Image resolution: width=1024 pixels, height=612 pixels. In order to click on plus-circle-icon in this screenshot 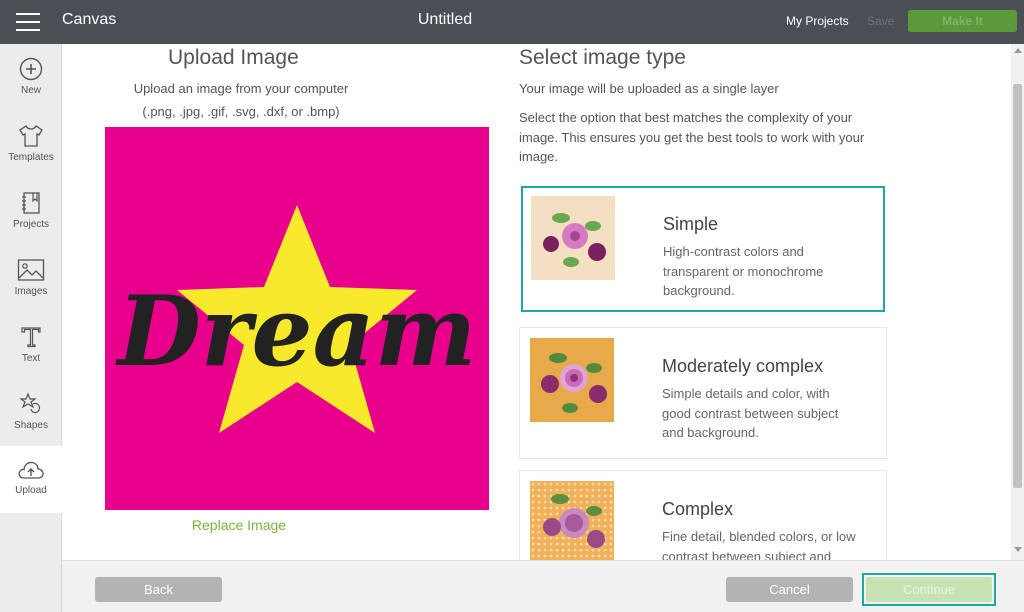, I will do `click(31, 69)`.